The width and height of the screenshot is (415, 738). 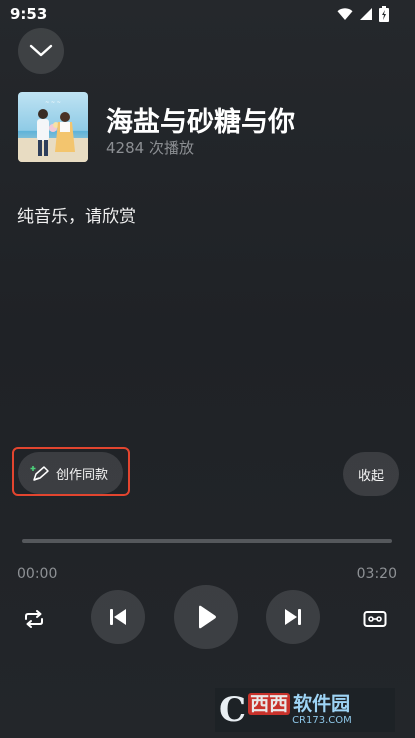 I want to click on collapse-lyrics-label: 收起, so click(x=370, y=476).